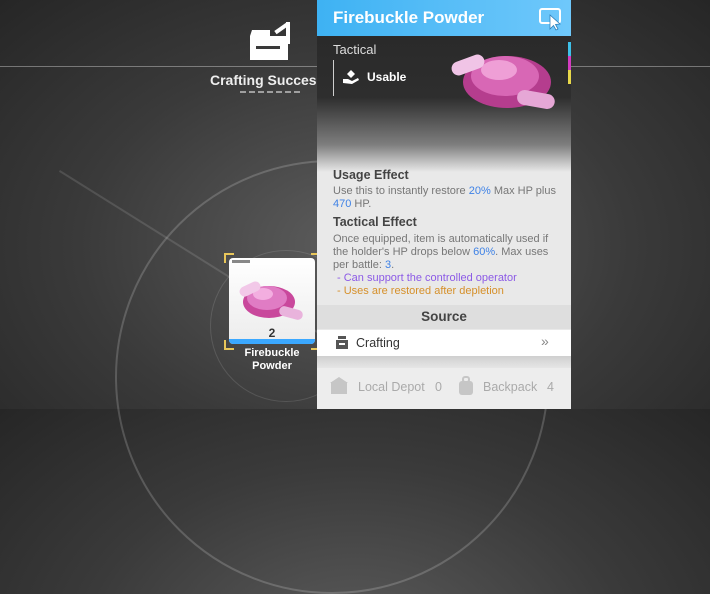 This screenshot has height=594, width=710. Describe the element at coordinates (355, 49) in the screenshot. I see `item-category: Tactical` at that location.